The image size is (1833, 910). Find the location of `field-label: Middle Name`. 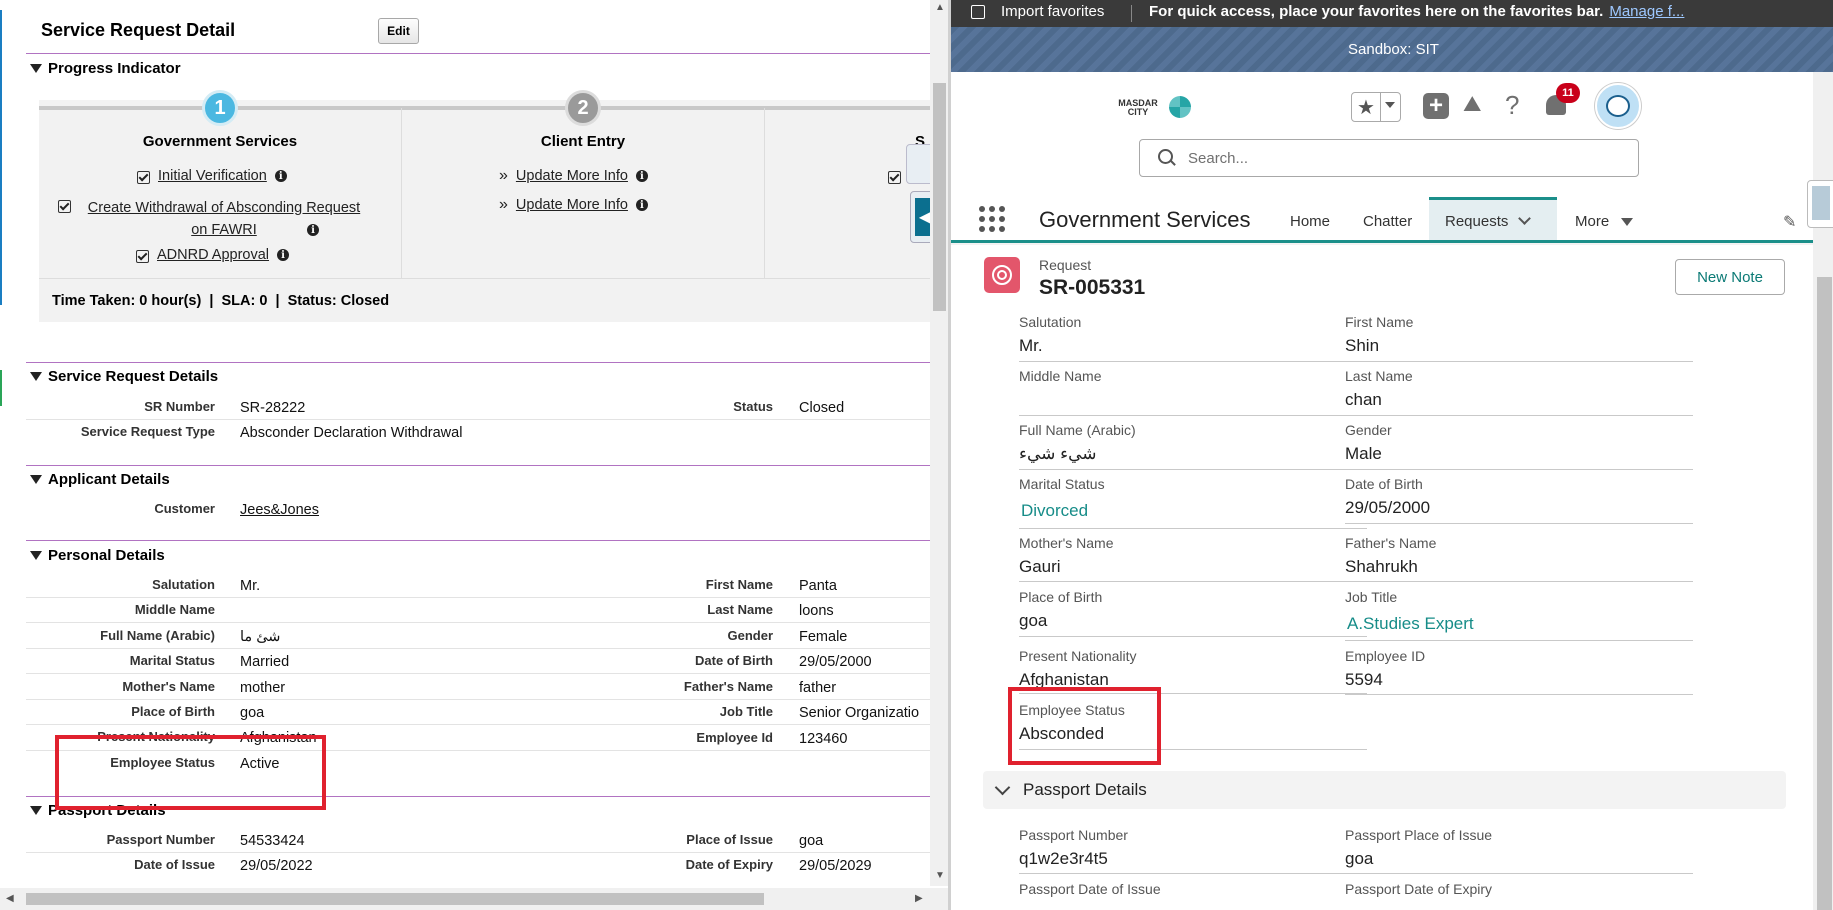

field-label: Middle Name is located at coordinates (1060, 376).